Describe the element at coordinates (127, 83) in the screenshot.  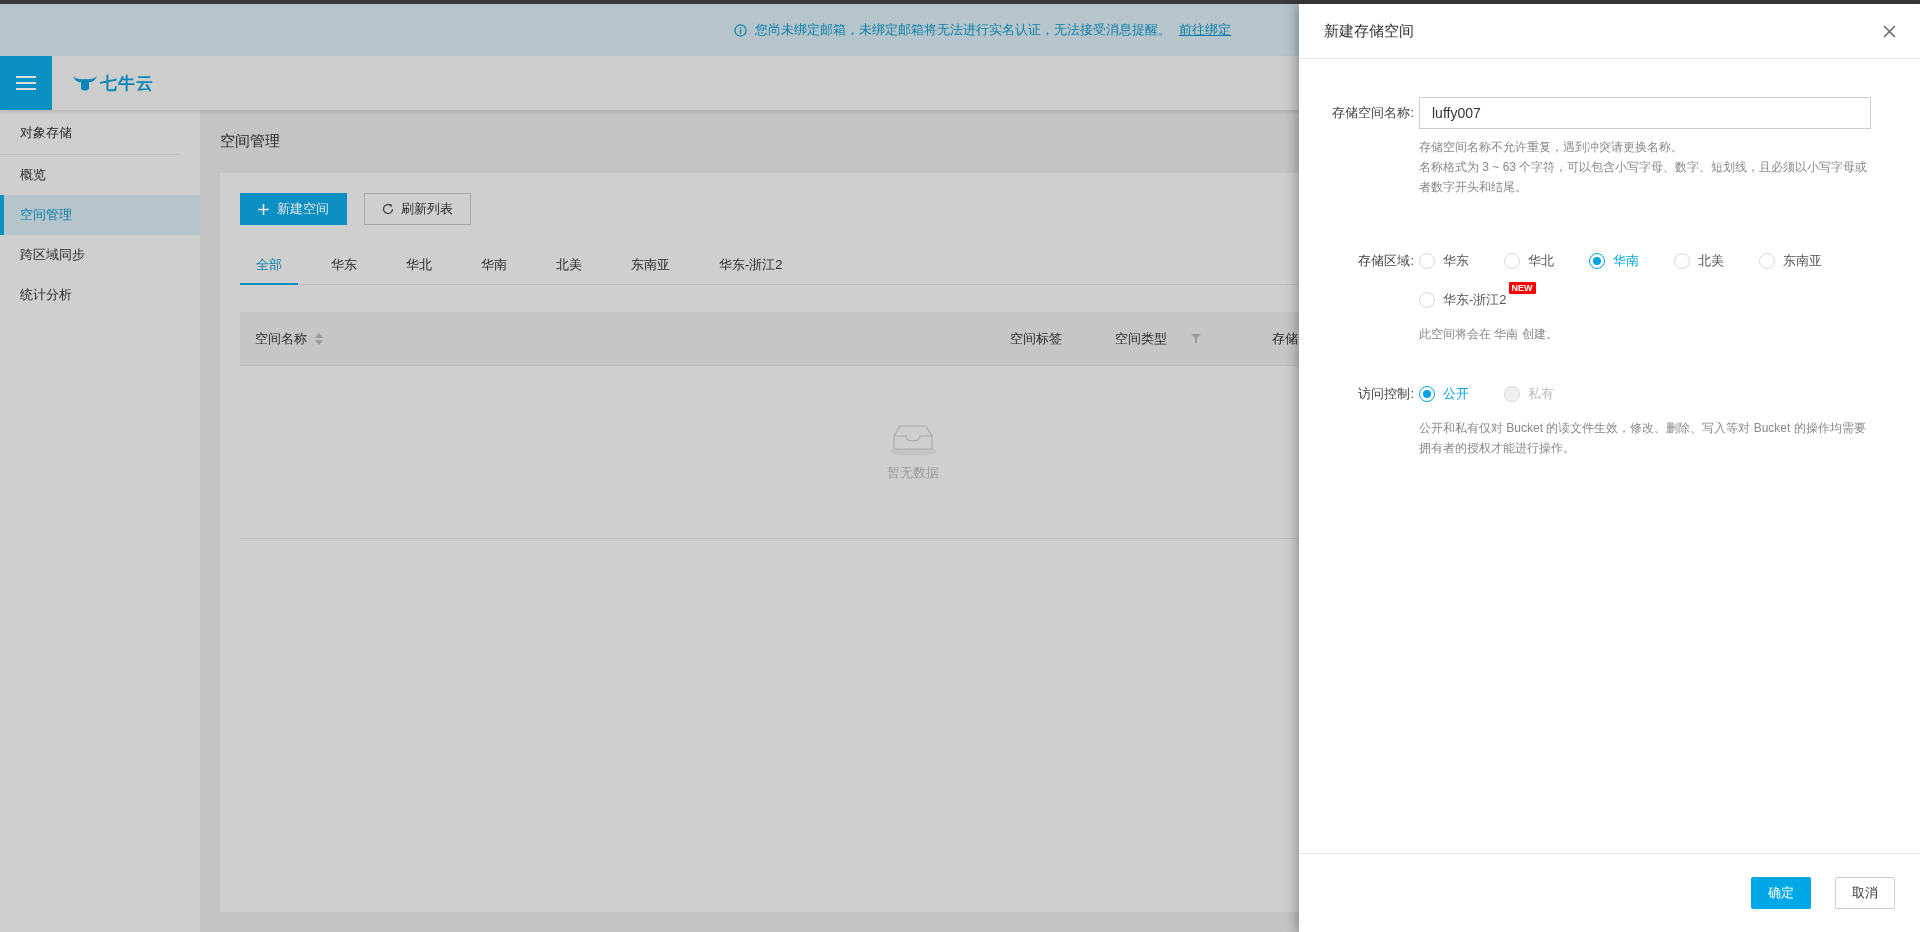
I see `logo-text: 七牛云` at that location.